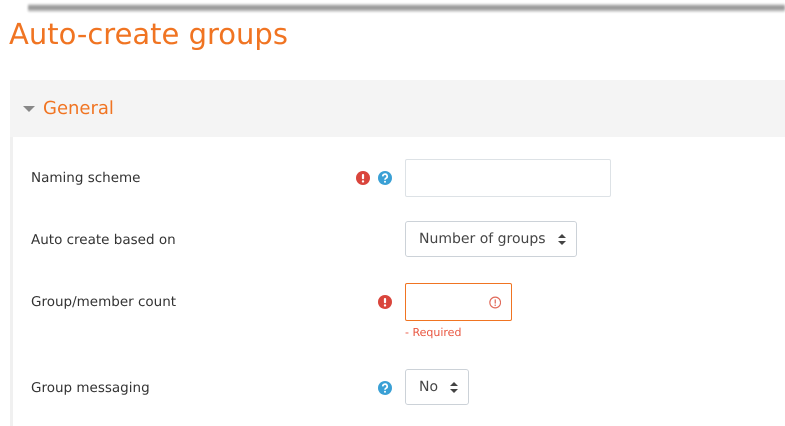  Describe the element at coordinates (103, 240) in the screenshot. I see `field-label: Auto create based on` at that location.